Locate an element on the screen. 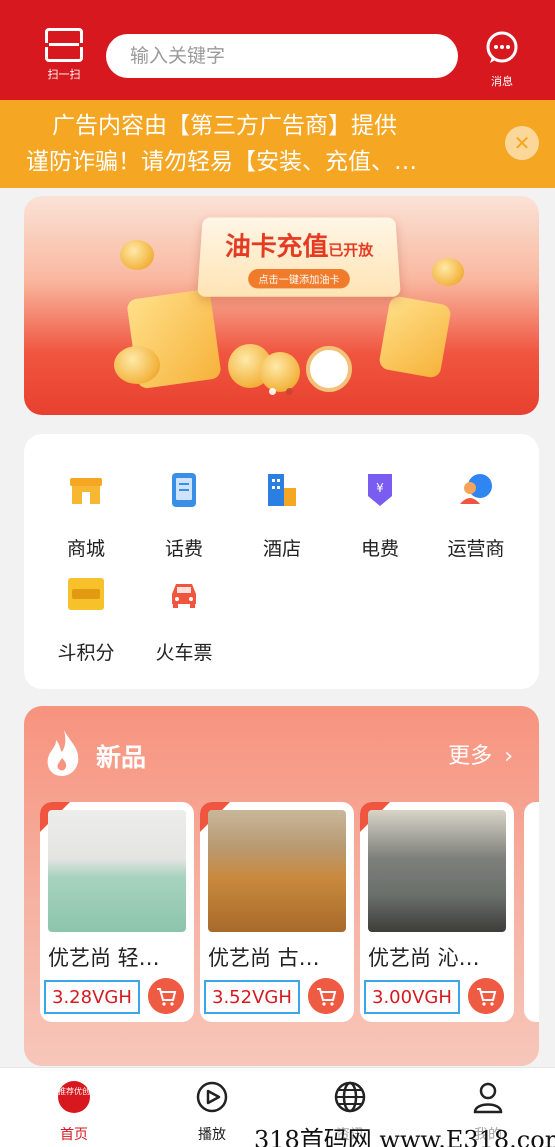  search-input: 输入关键字 is located at coordinates (282, 56).